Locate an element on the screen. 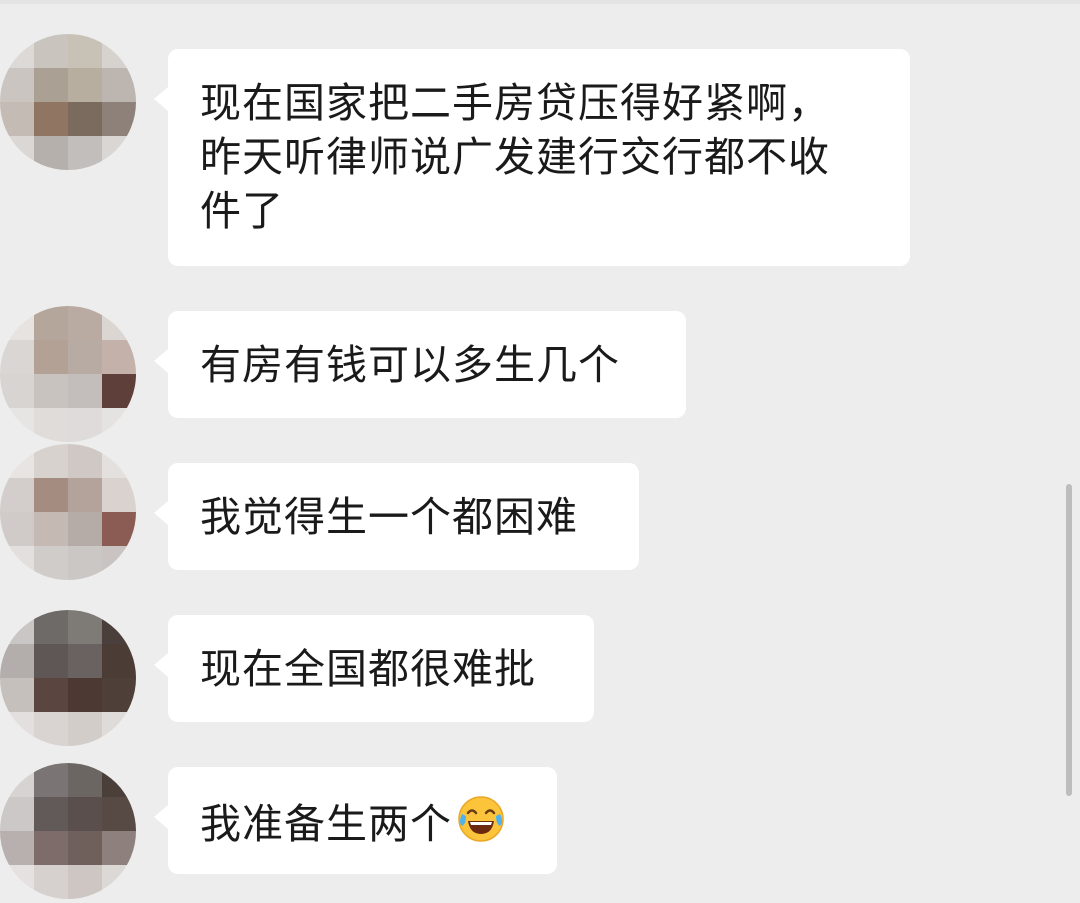 This screenshot has height=903, width=1080. message-bubble: 有房有钱可以多生几个 is located at coordinates (420, 364).